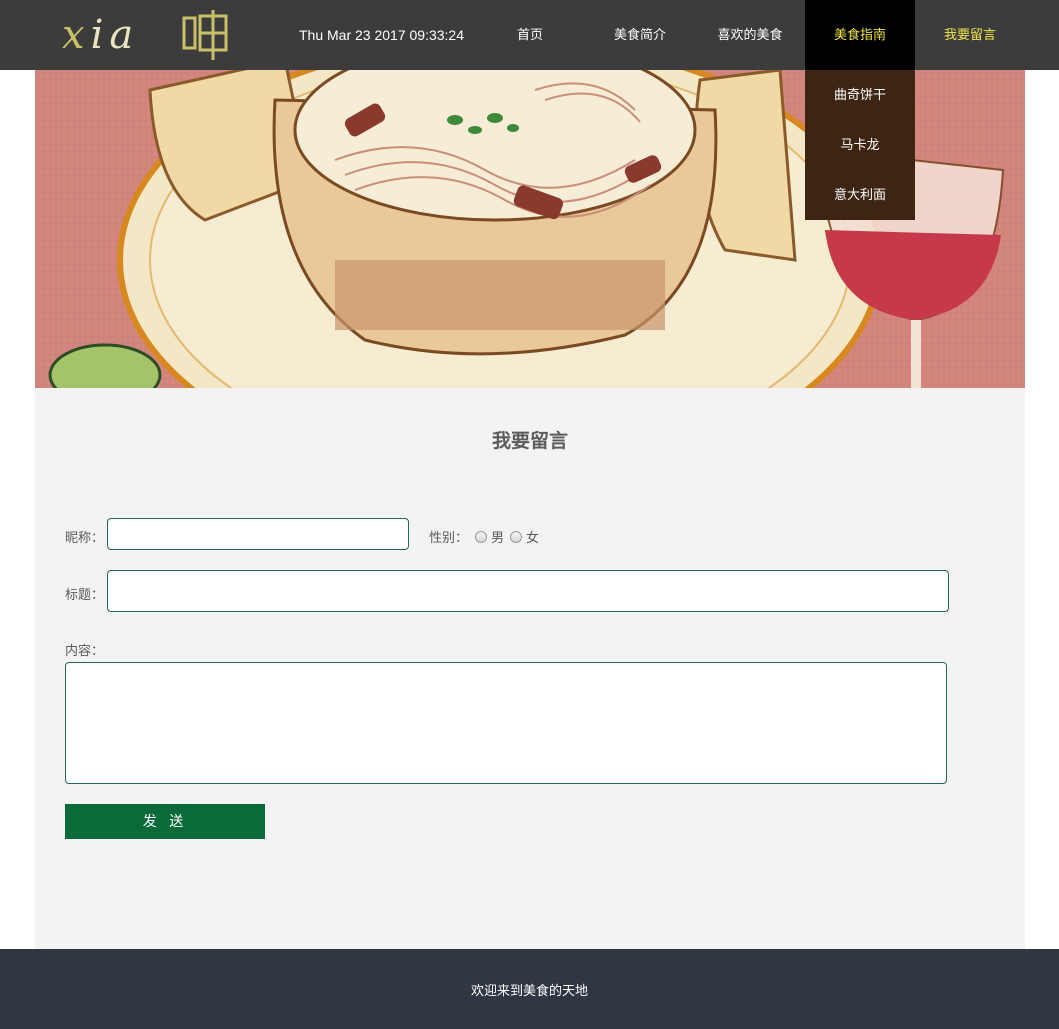  Describe the element at coordinates (750, 35) in the screenshot. I see `nav-item-favorite-food: 喜欢的美食` at that location.